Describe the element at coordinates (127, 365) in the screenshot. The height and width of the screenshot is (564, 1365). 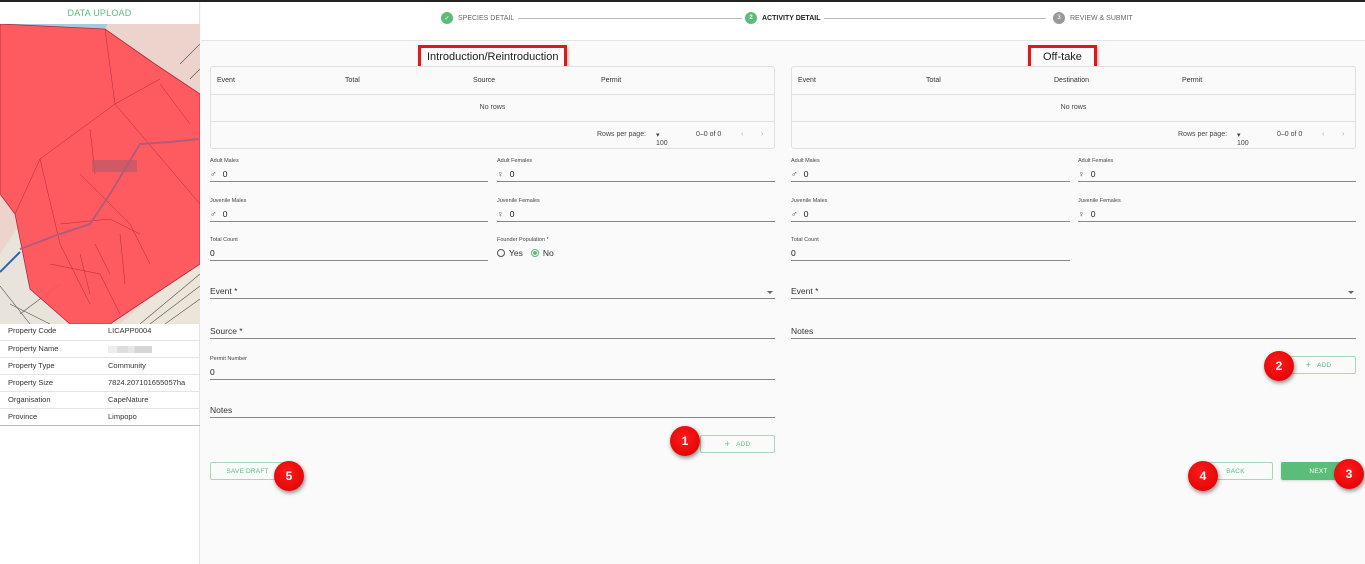
I see `property-value: Community` at that location.